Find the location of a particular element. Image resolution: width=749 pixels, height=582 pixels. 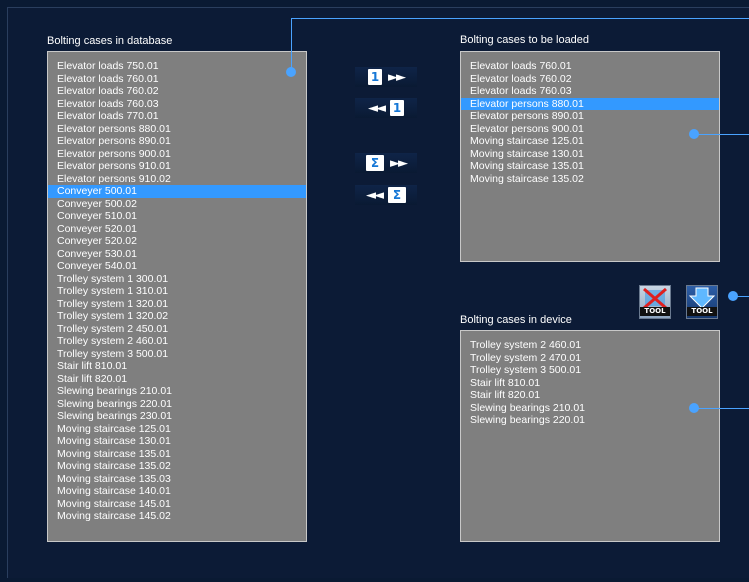

list-item: Conveyer 520.02 is located at coordinates (177, 241).